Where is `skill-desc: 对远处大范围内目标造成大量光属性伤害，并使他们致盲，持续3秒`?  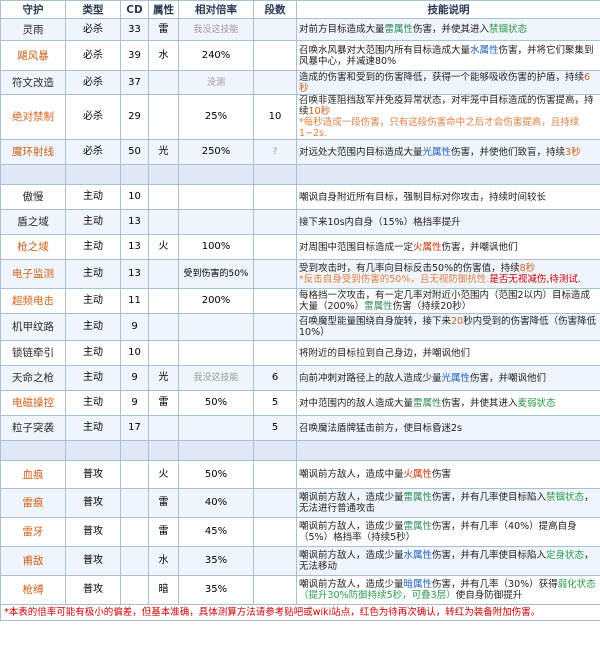 skill-desc: 对远处大范围内目标造成大量光属性伤害，并使他们致盲，持续3秒 is located at coordinates (448, 152).